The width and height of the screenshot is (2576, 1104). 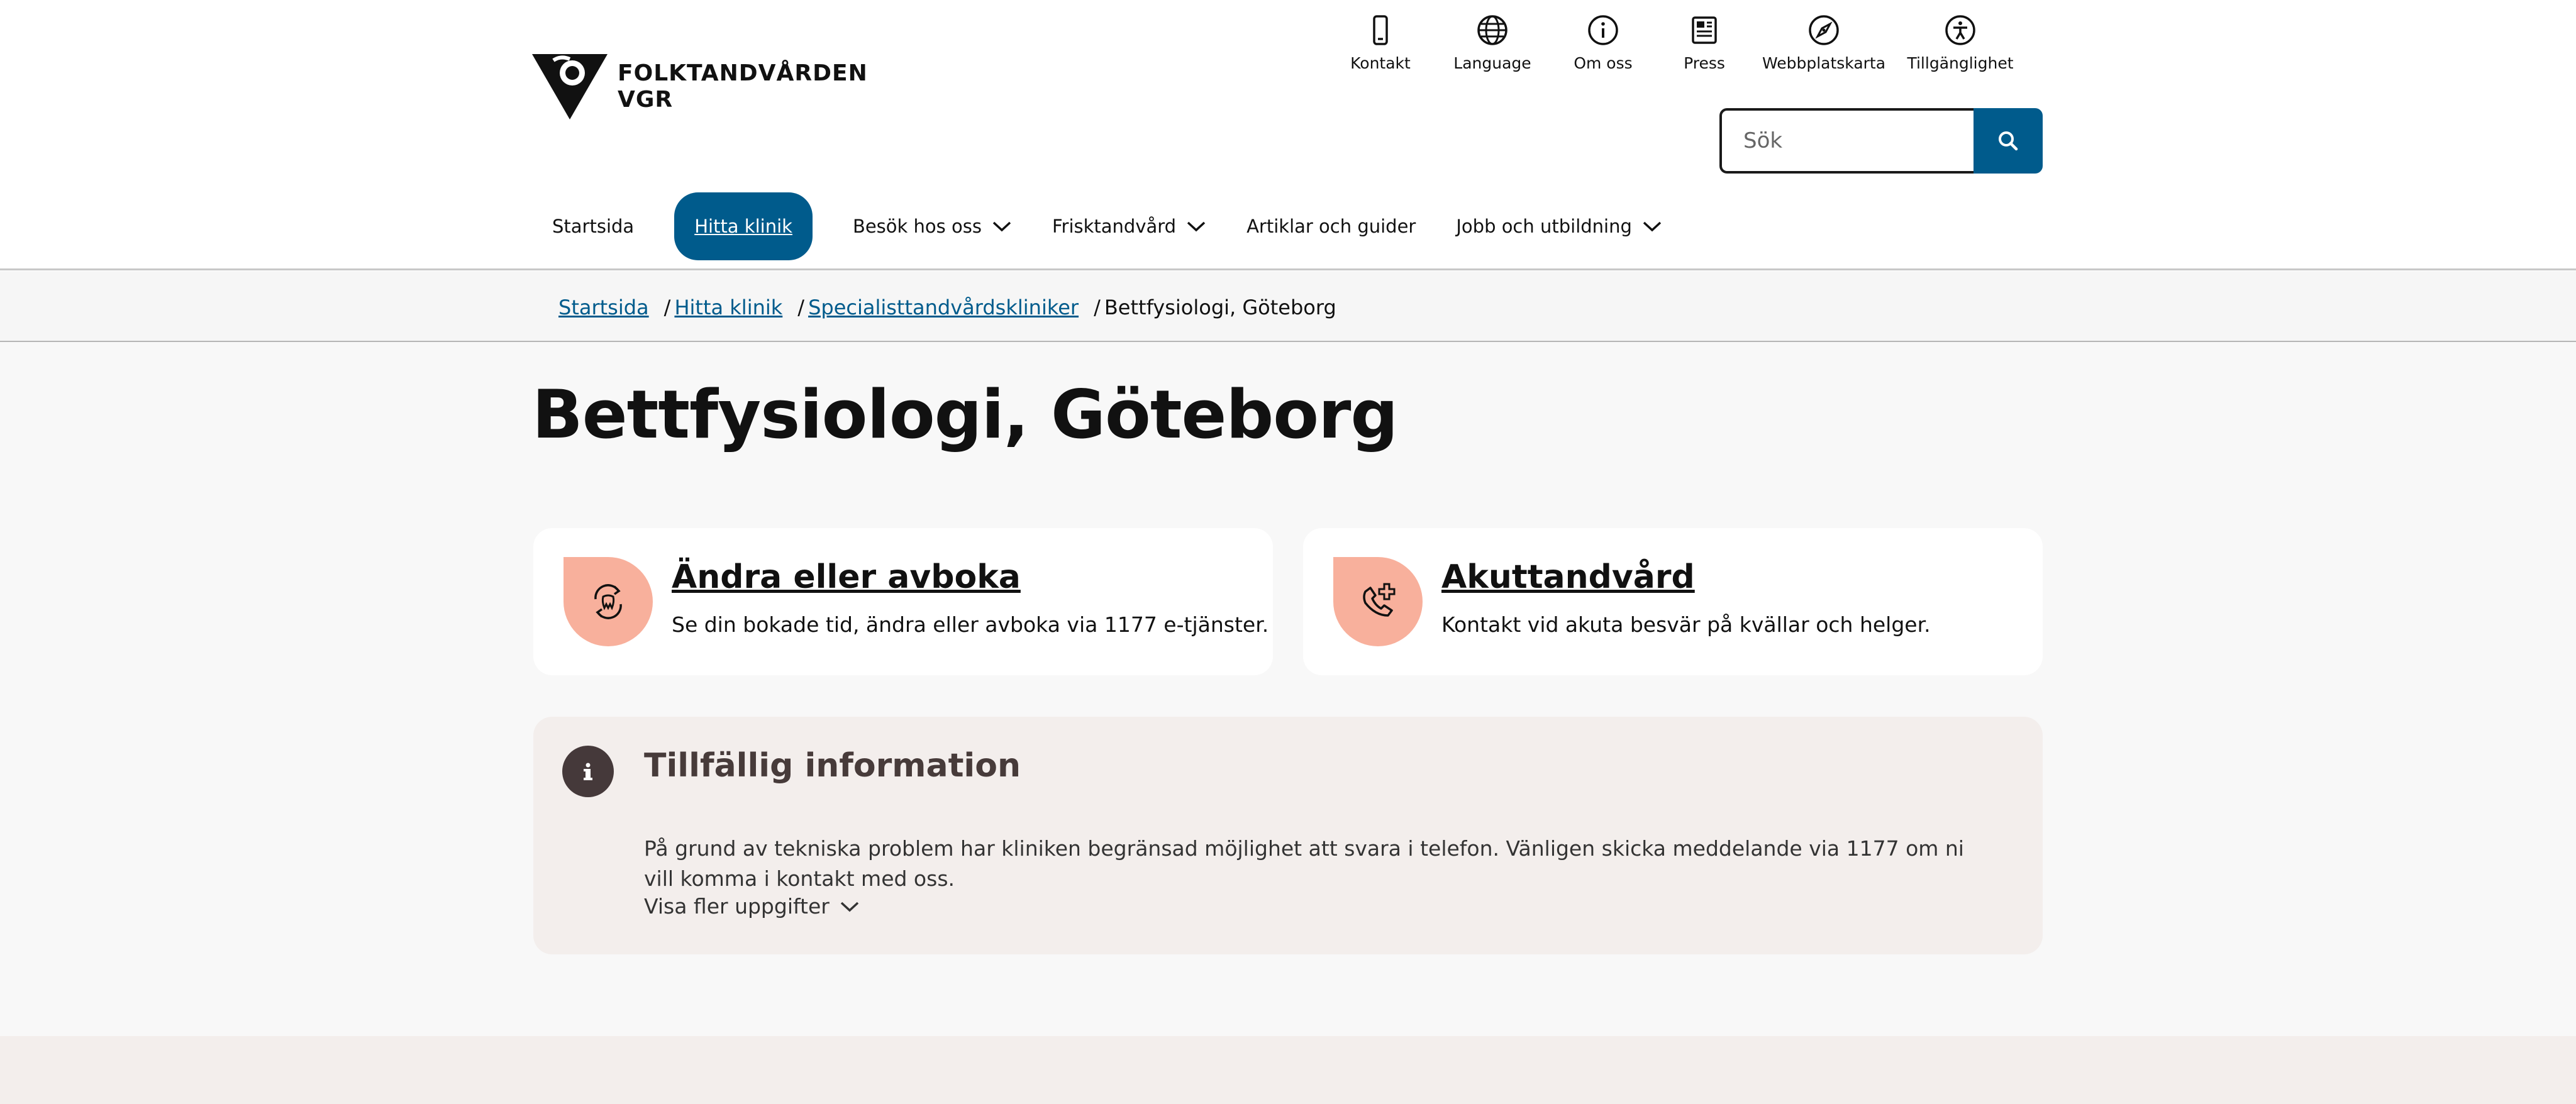 I want to click on nav-jobb-label: Jobb och utbildning, so click(x=1544, y=226).